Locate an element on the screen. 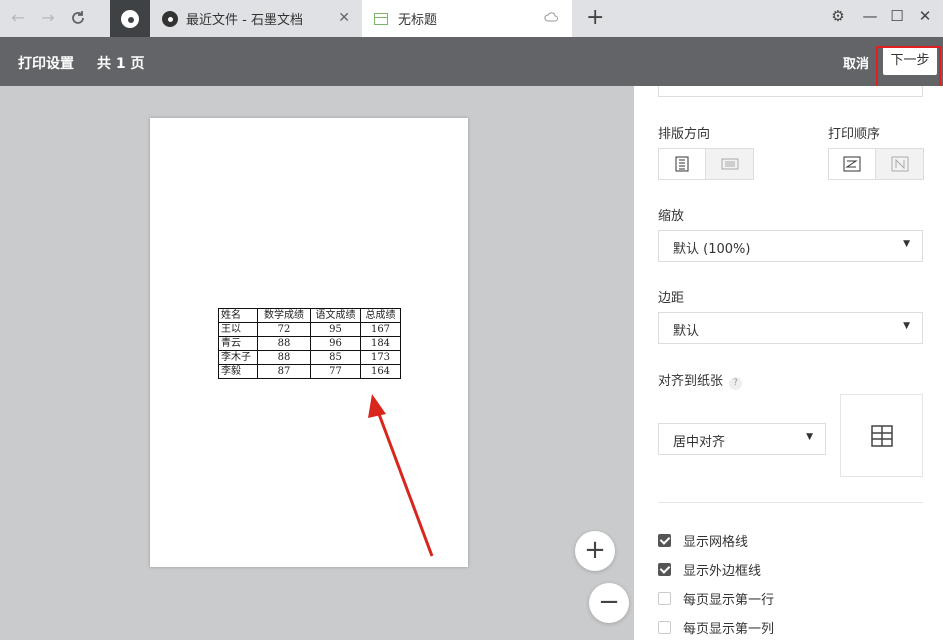 The image size is (943, 640). maximize-icon: ☐ is located at coordinates (897, 16).